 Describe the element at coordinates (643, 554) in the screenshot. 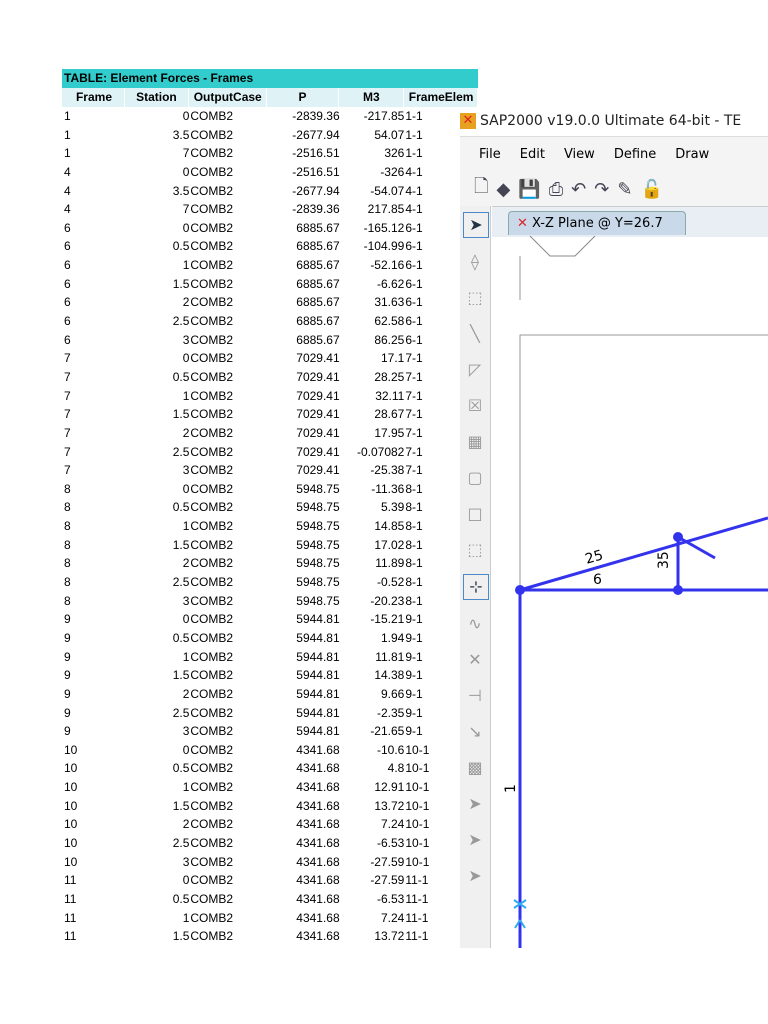

I see `rafter-frame` at that location.